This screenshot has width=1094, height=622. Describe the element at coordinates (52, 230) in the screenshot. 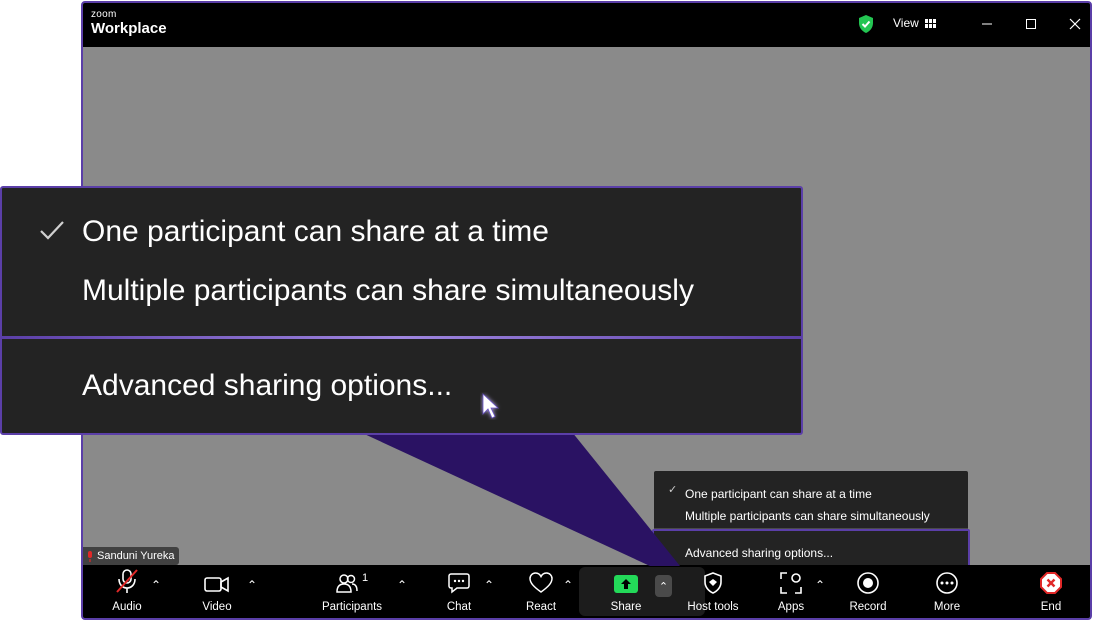

I see `check-icon` at that location.